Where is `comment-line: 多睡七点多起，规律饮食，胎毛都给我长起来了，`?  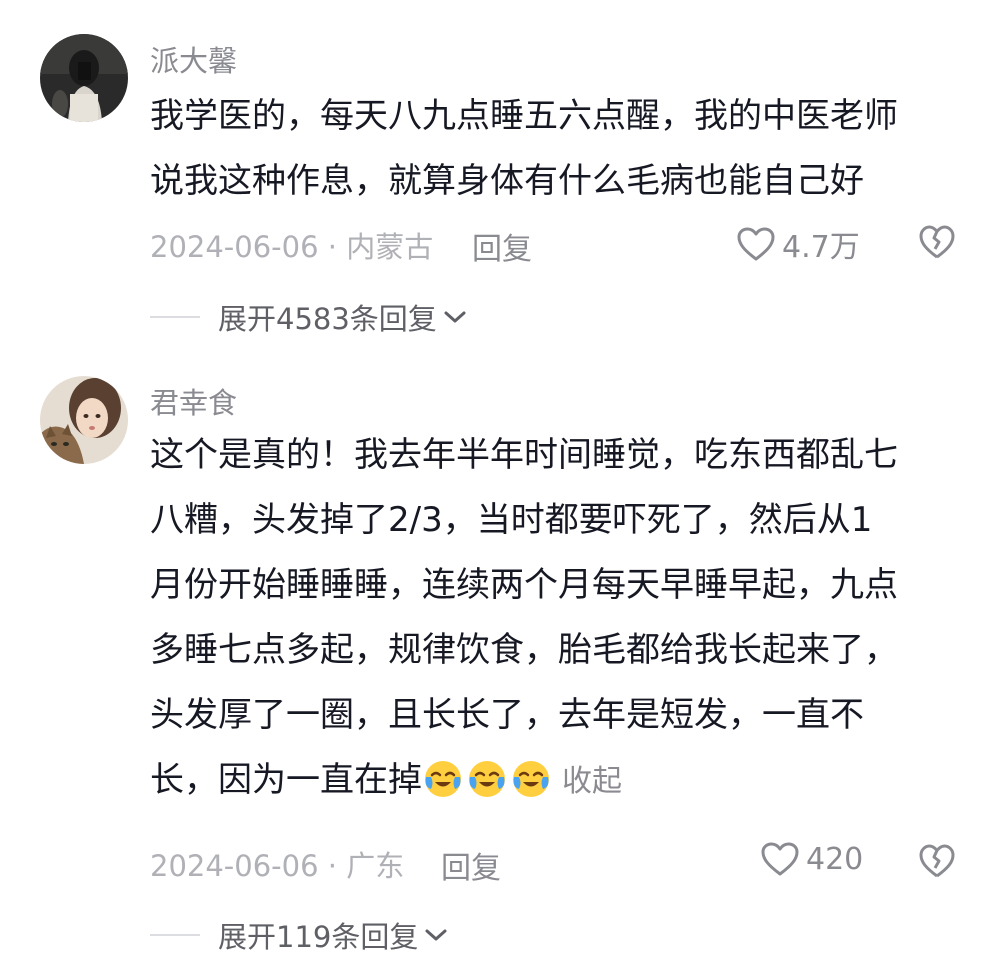
comment-line: 多睡七点多起，规律饮食，胎毛都给我长起来了， is located at coordinates (524, 650).